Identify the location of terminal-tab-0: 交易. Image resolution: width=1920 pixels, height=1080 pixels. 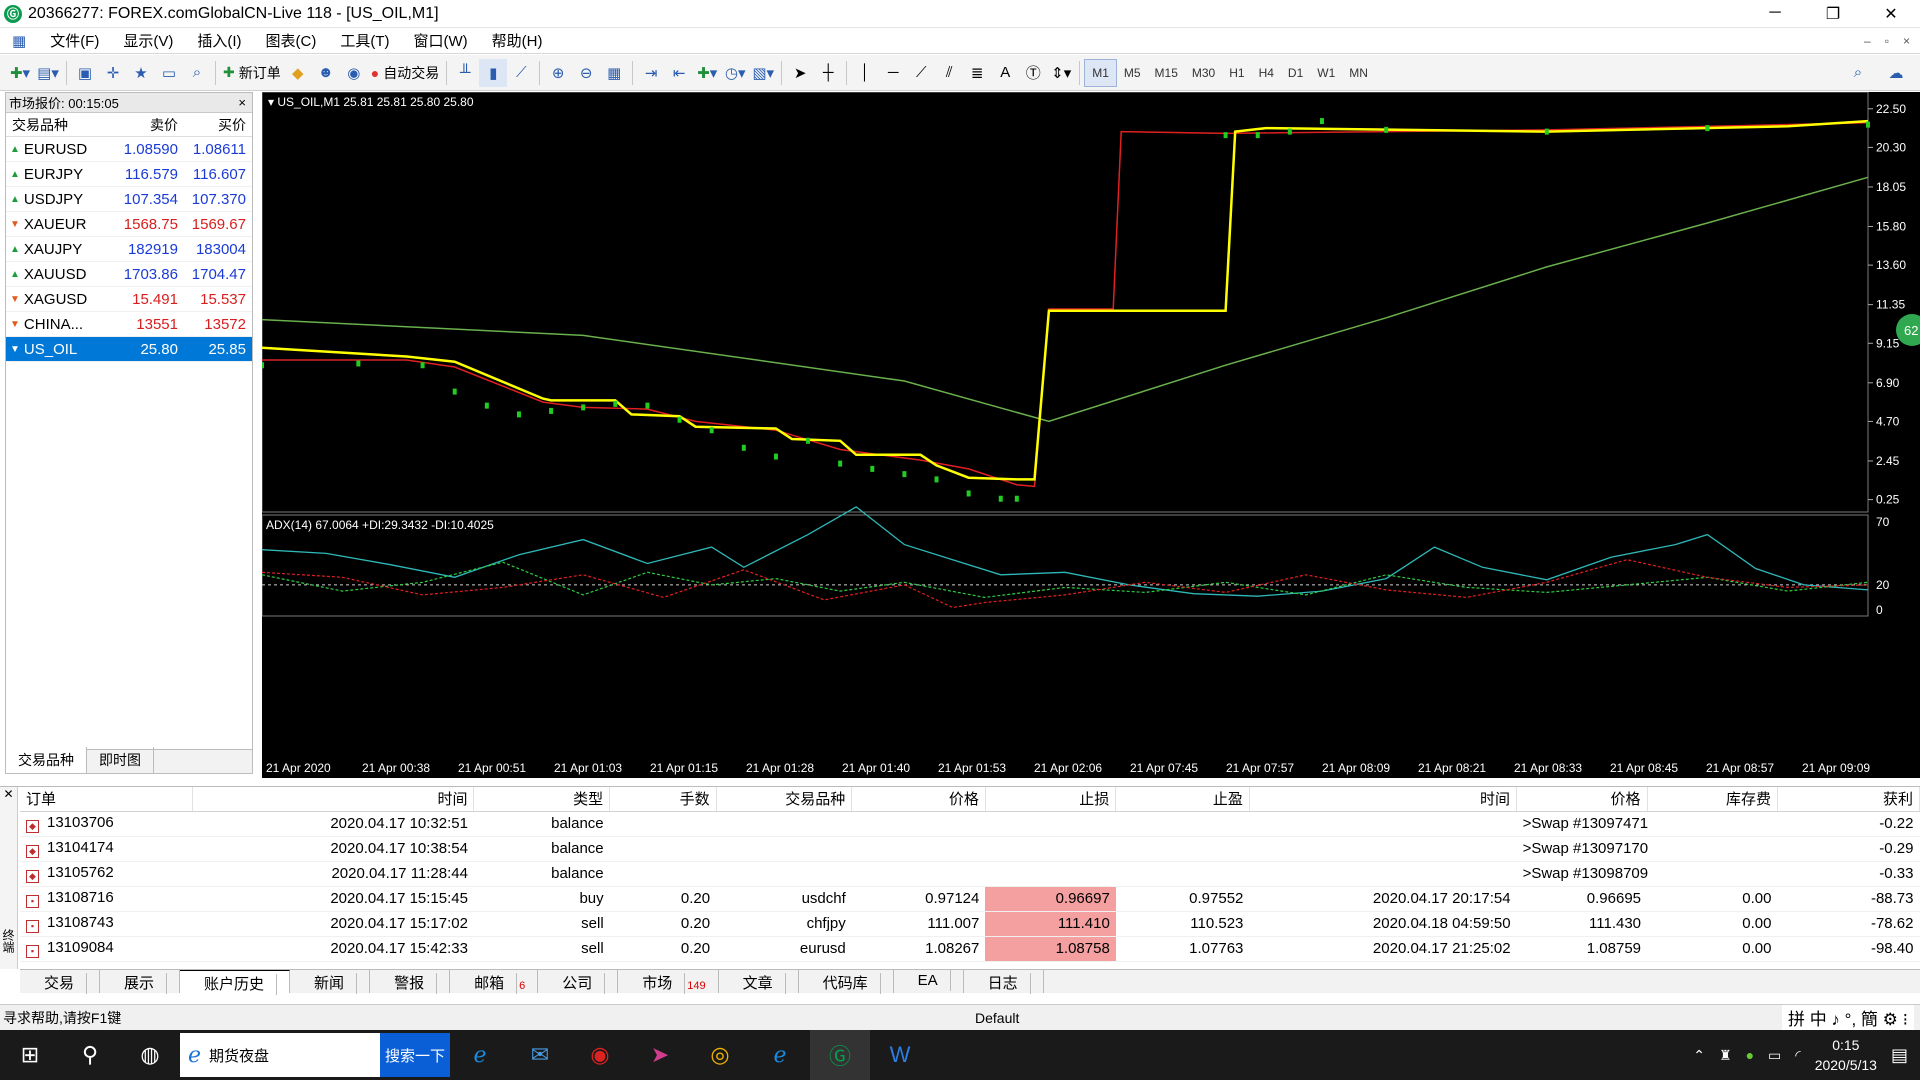
(60, 982).